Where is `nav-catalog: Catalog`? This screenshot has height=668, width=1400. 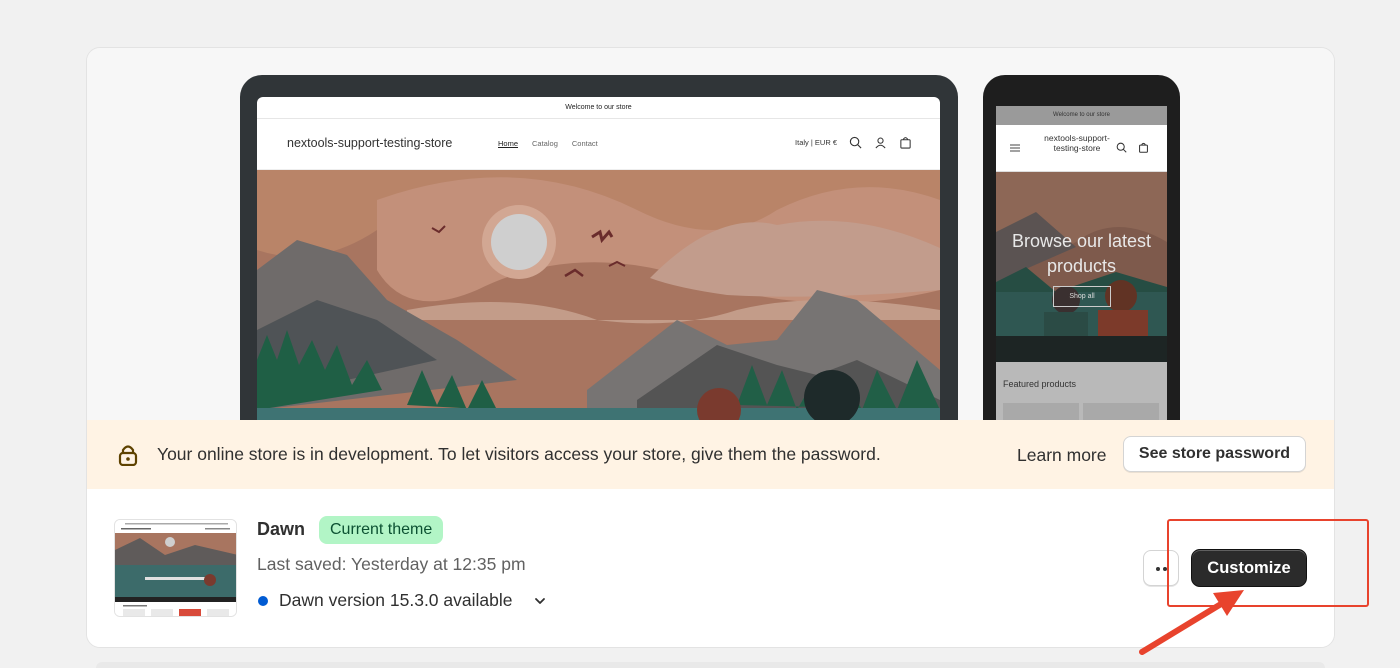
nav-catalog: Catalog is located at coordinates (545, 143).